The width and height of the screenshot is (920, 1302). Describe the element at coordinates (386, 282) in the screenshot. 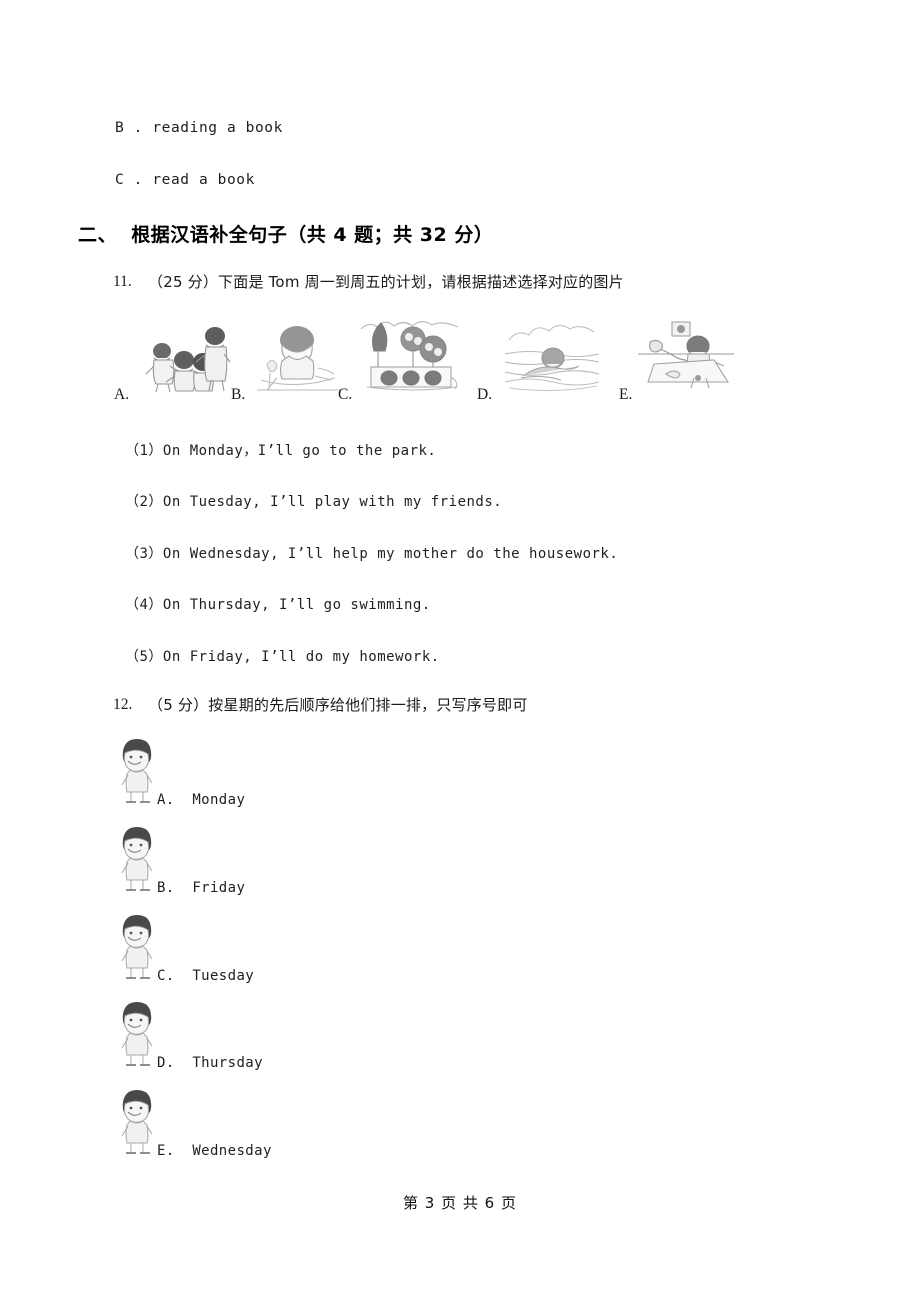

I see `question-11-prompt: （25 分）下面是 Tom 周一到周五的计划，请根据描述选择对应的图片` at that location.